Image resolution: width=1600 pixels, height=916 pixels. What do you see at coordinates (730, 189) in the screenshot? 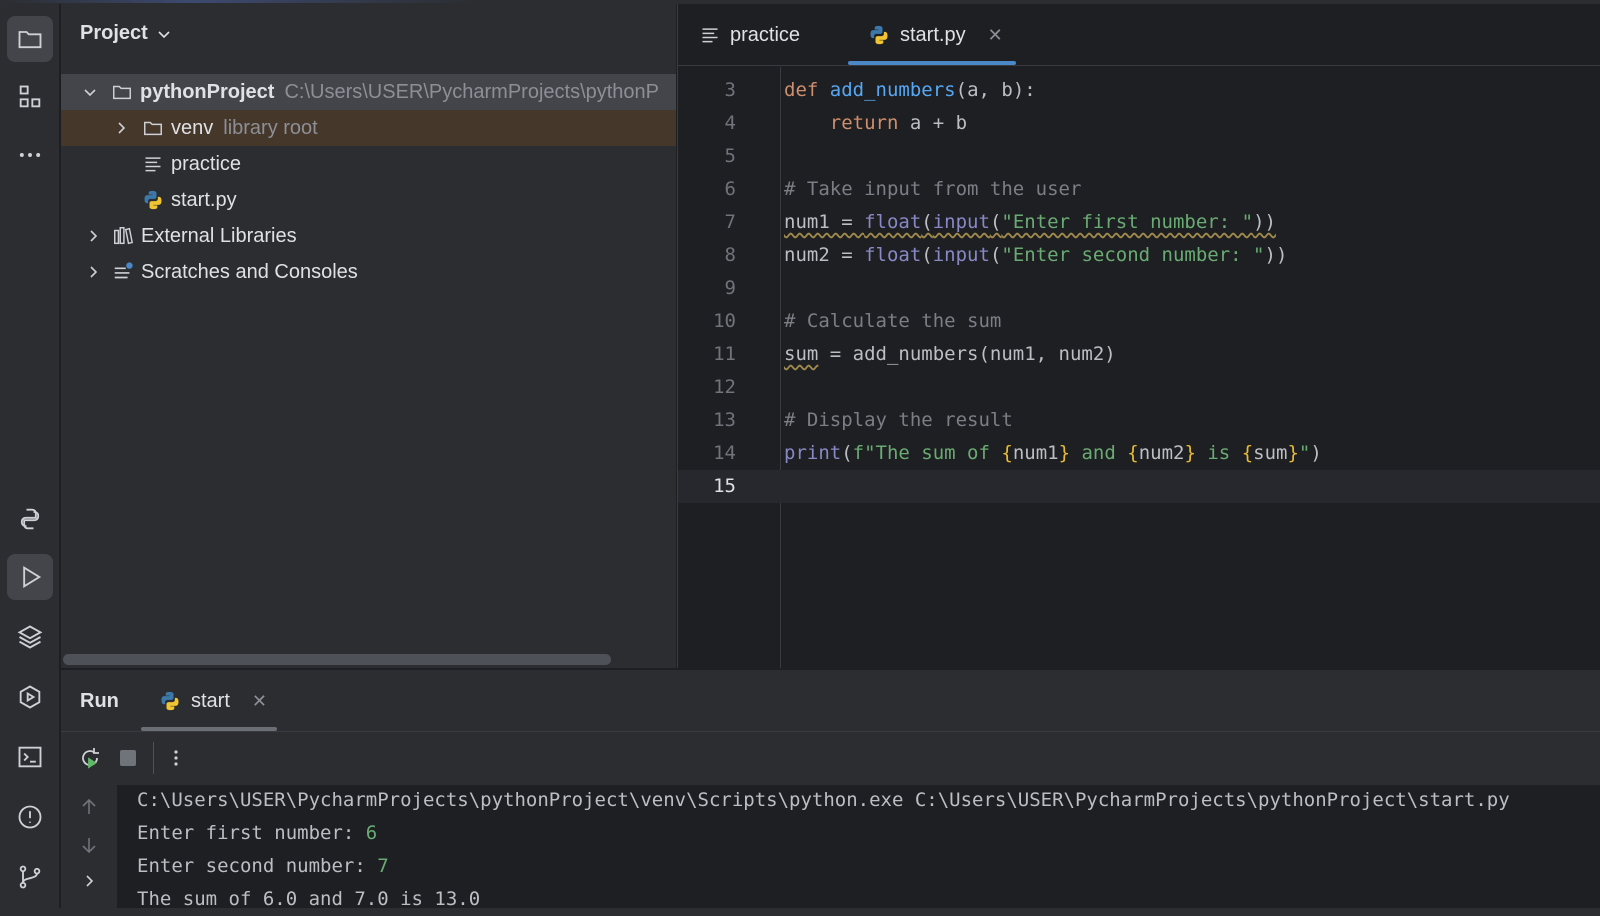
I see `line-number: 6` at bounding box center [730, 189].